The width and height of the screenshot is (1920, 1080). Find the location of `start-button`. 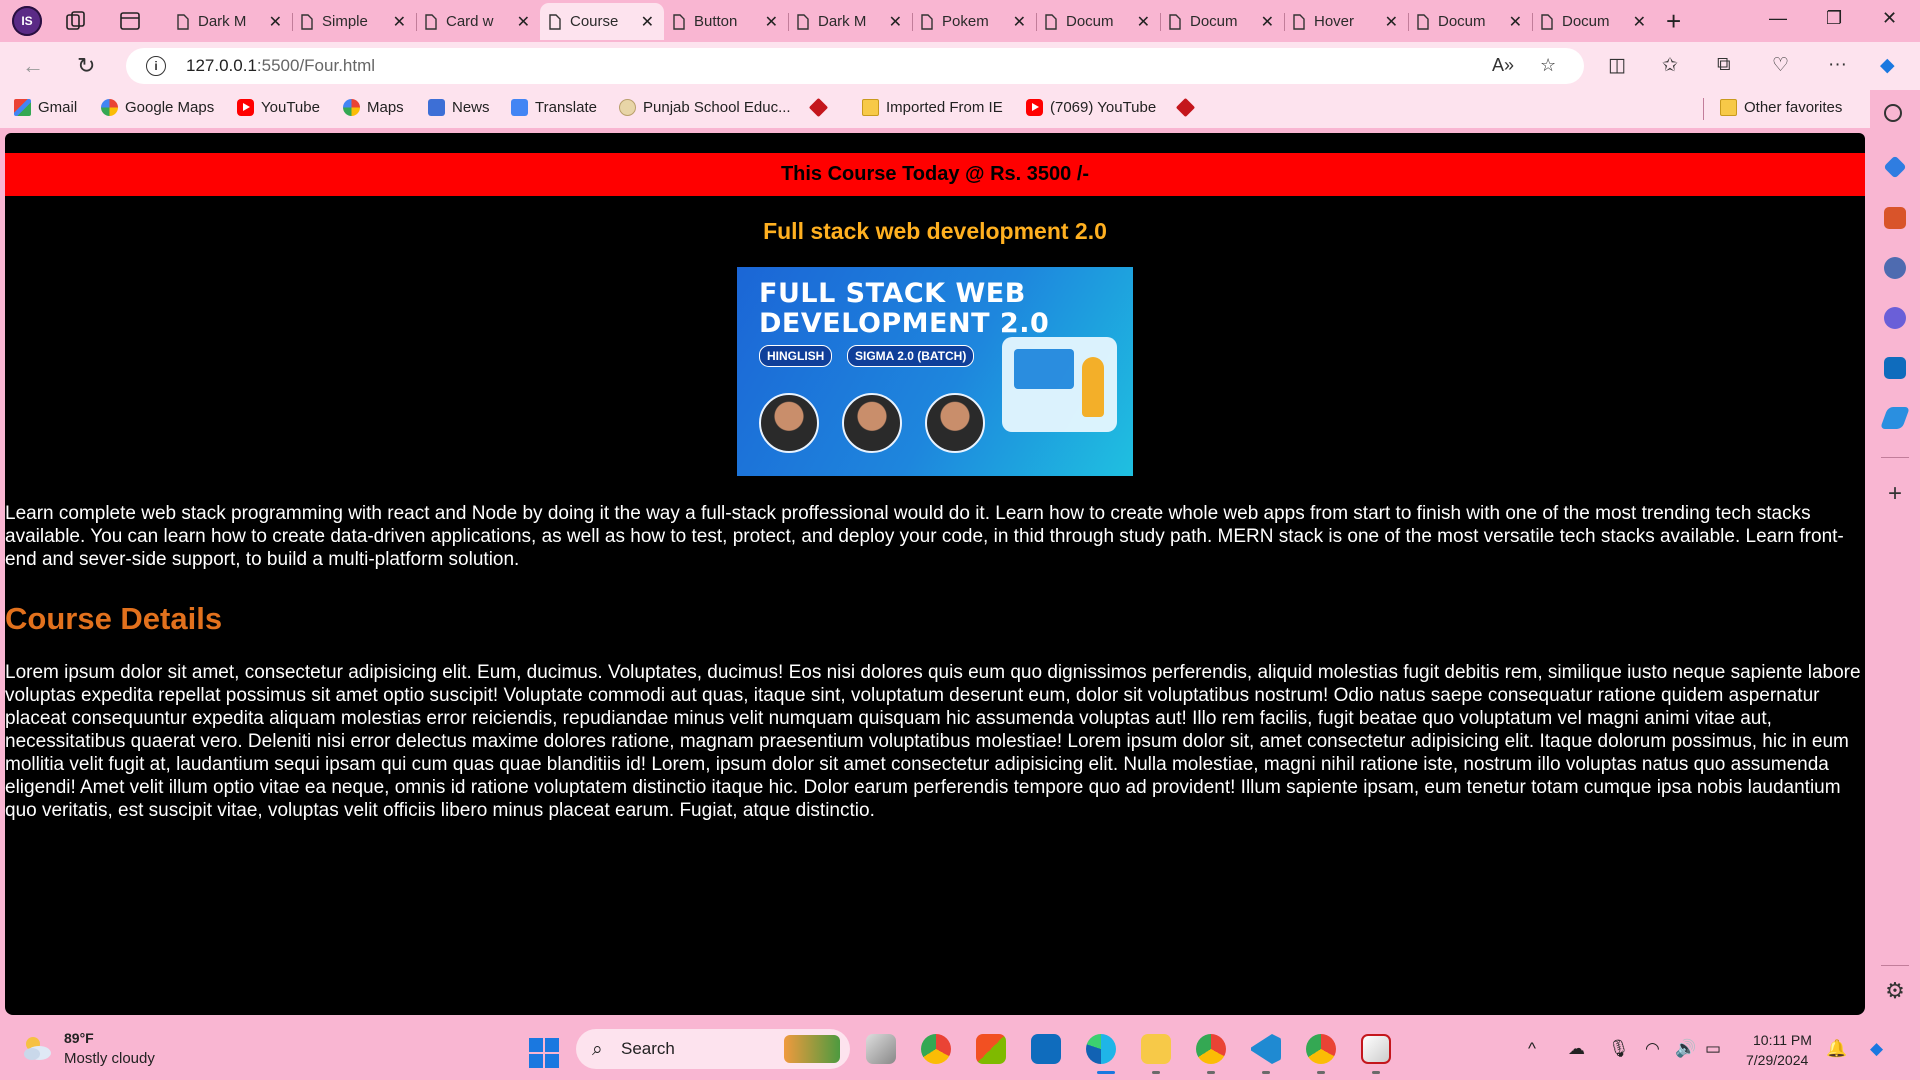

start-button is located at coordinates (544, 1053).